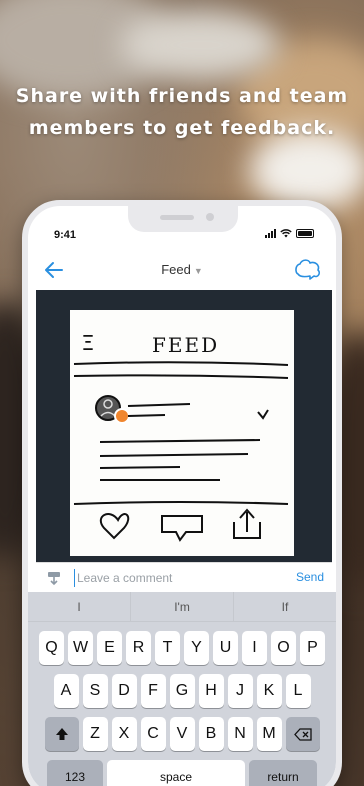  I want to click on attachment-icon, so click(54, 578).